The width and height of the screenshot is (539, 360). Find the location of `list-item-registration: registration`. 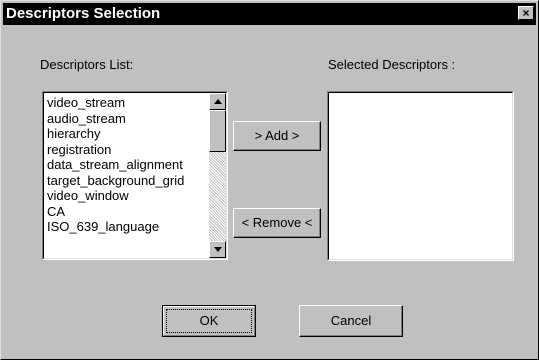

list-item-registration: registration is located at coordinates (126, 150).